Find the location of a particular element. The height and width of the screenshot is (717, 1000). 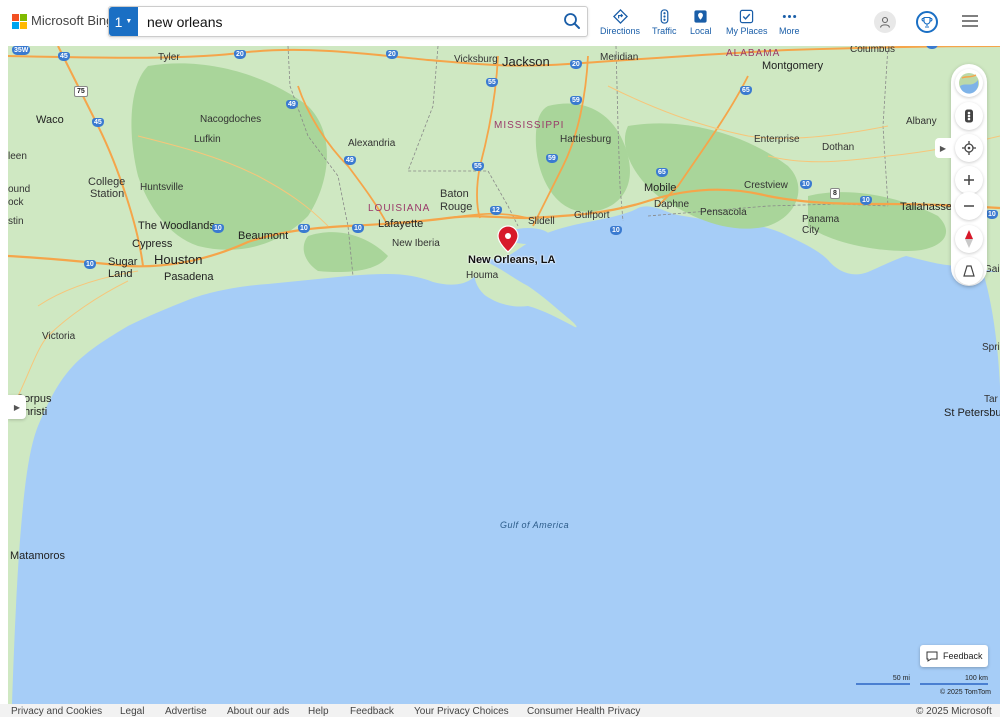

highway-shield: 35W is located at coordinates (21, 50).